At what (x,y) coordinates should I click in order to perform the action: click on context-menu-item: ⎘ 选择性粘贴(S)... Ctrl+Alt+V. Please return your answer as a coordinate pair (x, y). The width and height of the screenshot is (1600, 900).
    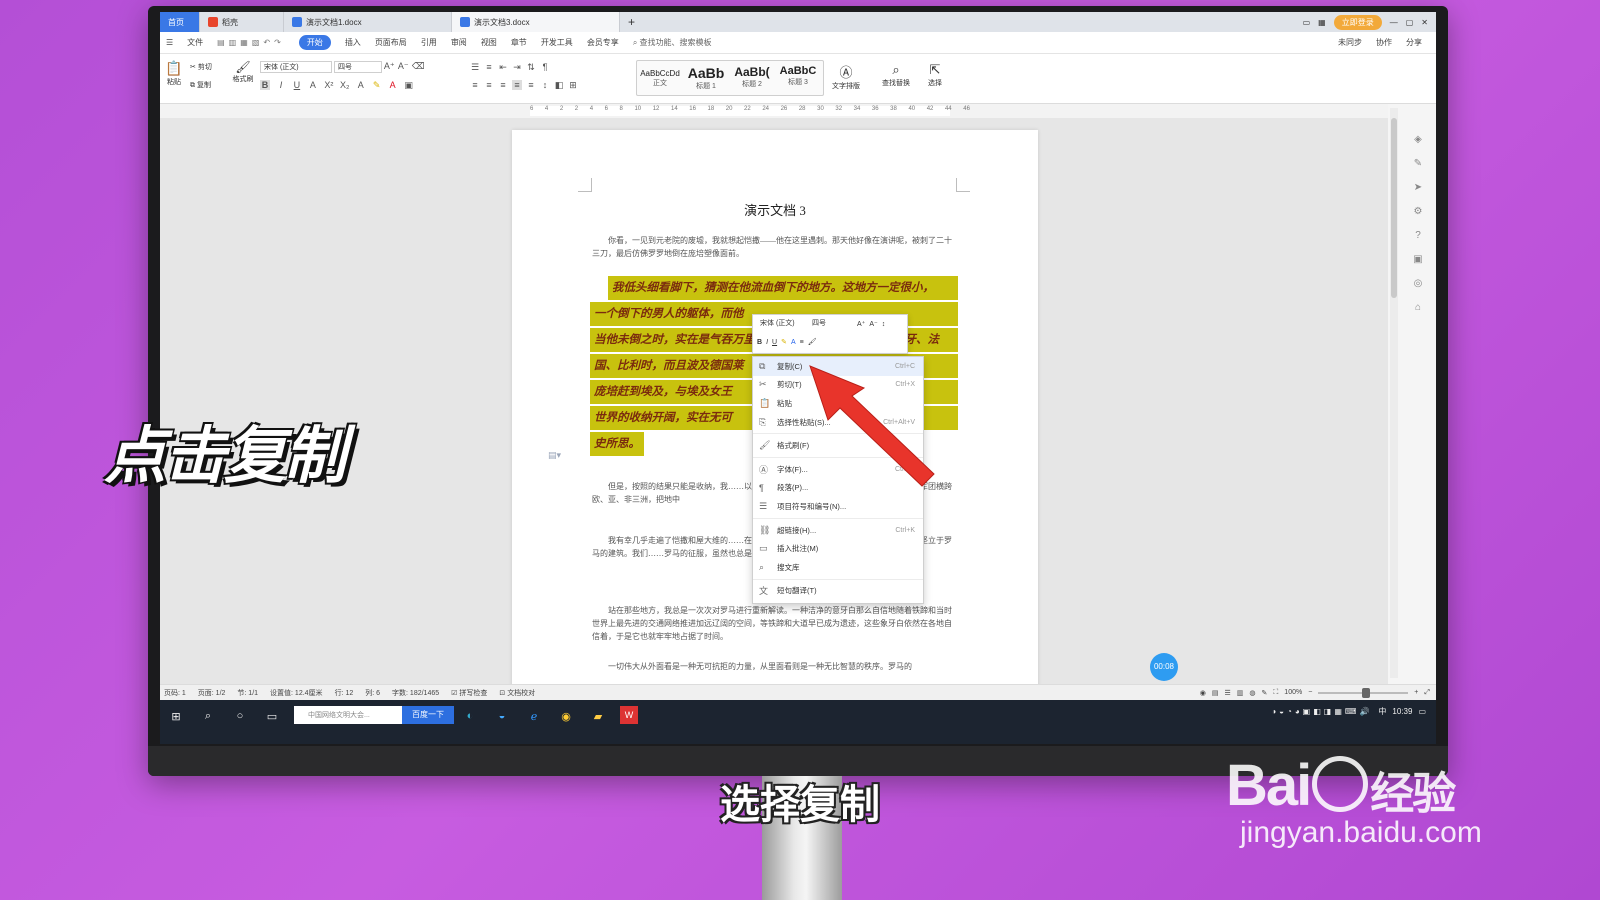
    Looking at the image, I should click on (838, 422).